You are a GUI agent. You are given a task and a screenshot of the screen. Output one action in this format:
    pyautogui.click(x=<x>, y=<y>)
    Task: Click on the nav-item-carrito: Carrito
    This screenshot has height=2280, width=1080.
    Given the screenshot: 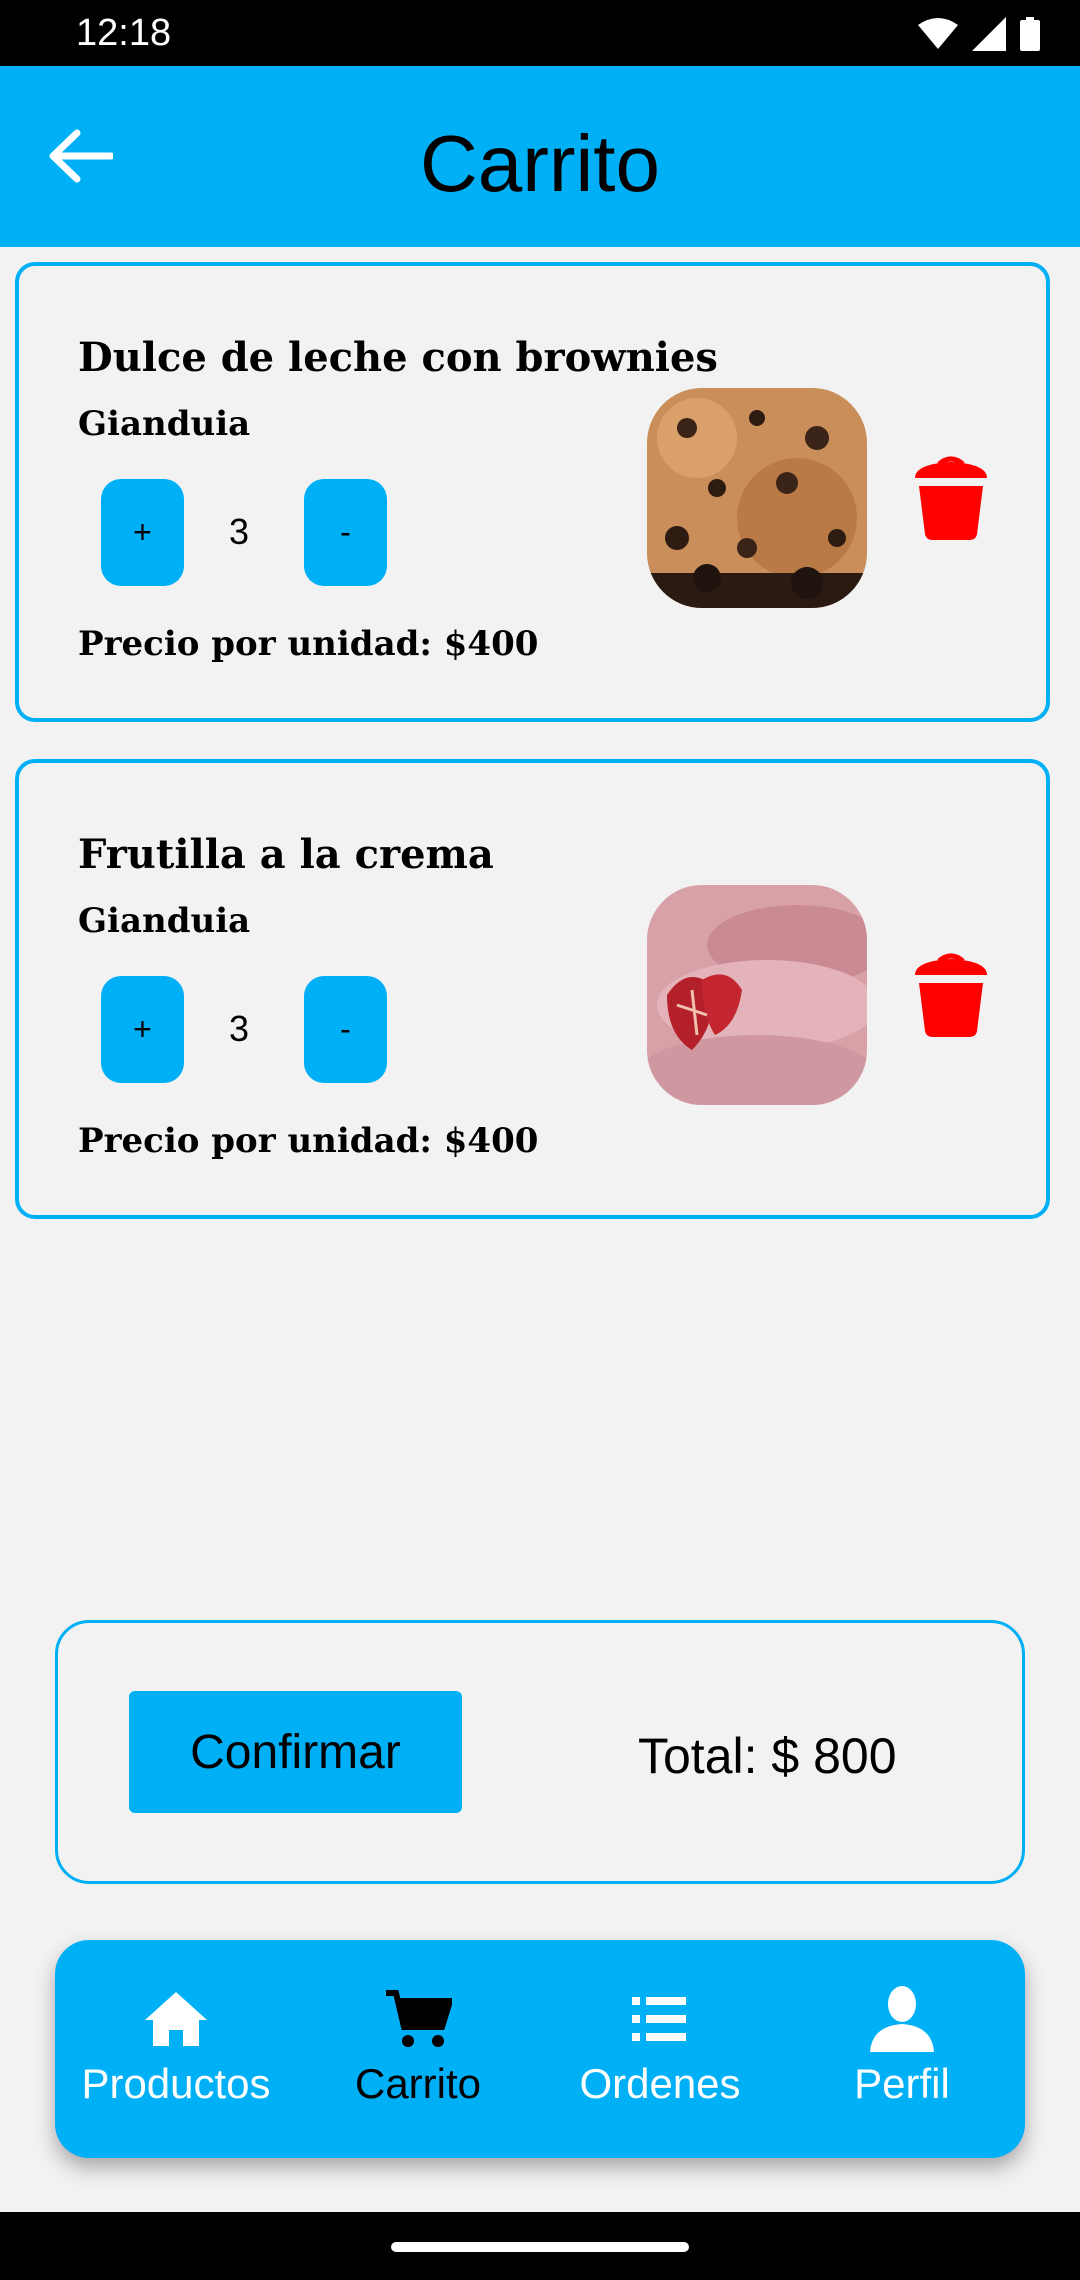 What is the action you would take?
    pyautogui.click(x=418, y=2049)
    